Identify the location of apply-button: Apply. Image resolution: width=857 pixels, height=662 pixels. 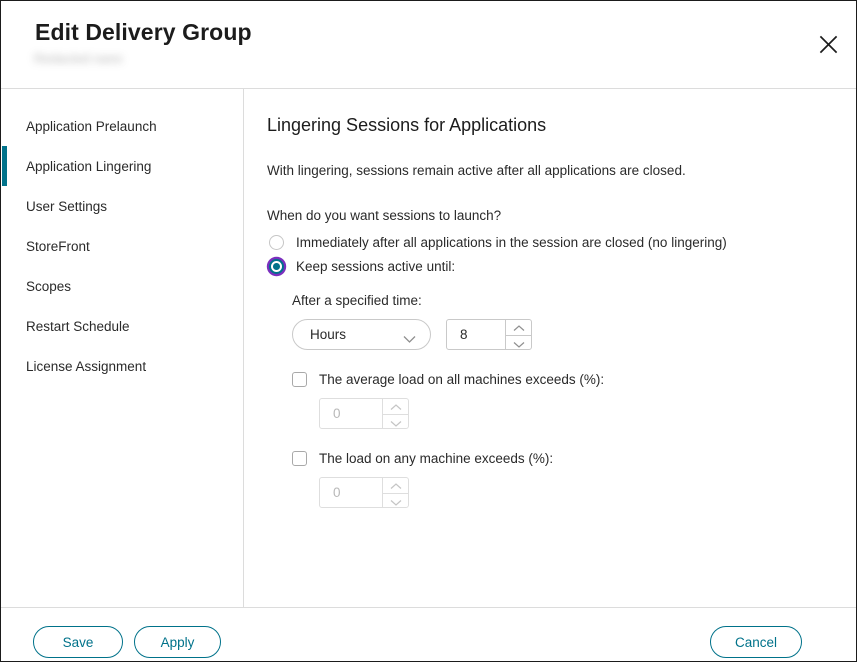
(177, 642).